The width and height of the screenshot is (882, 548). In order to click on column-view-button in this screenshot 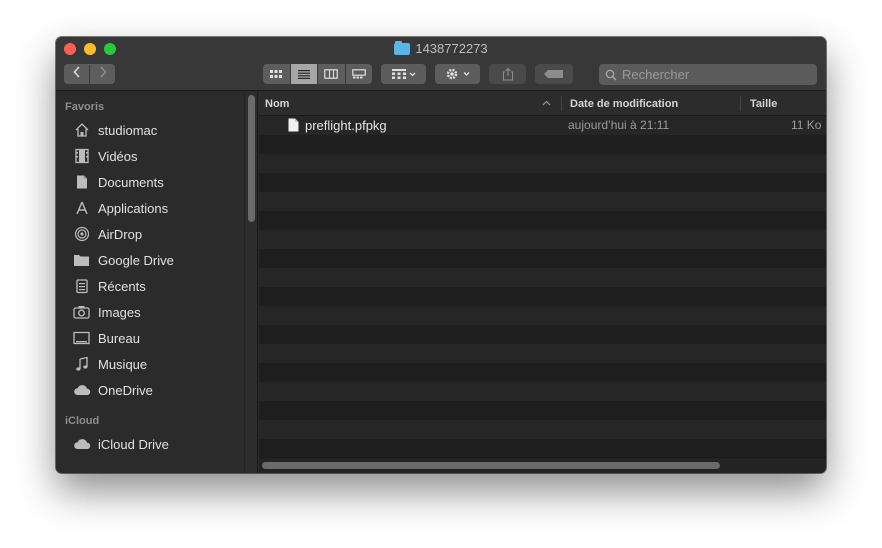, I will do `click(331, 74)`.